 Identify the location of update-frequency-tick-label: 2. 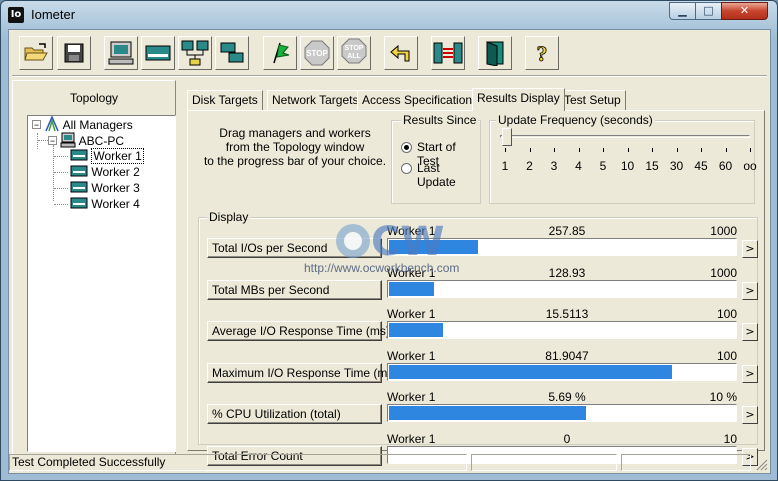
(529, 166).